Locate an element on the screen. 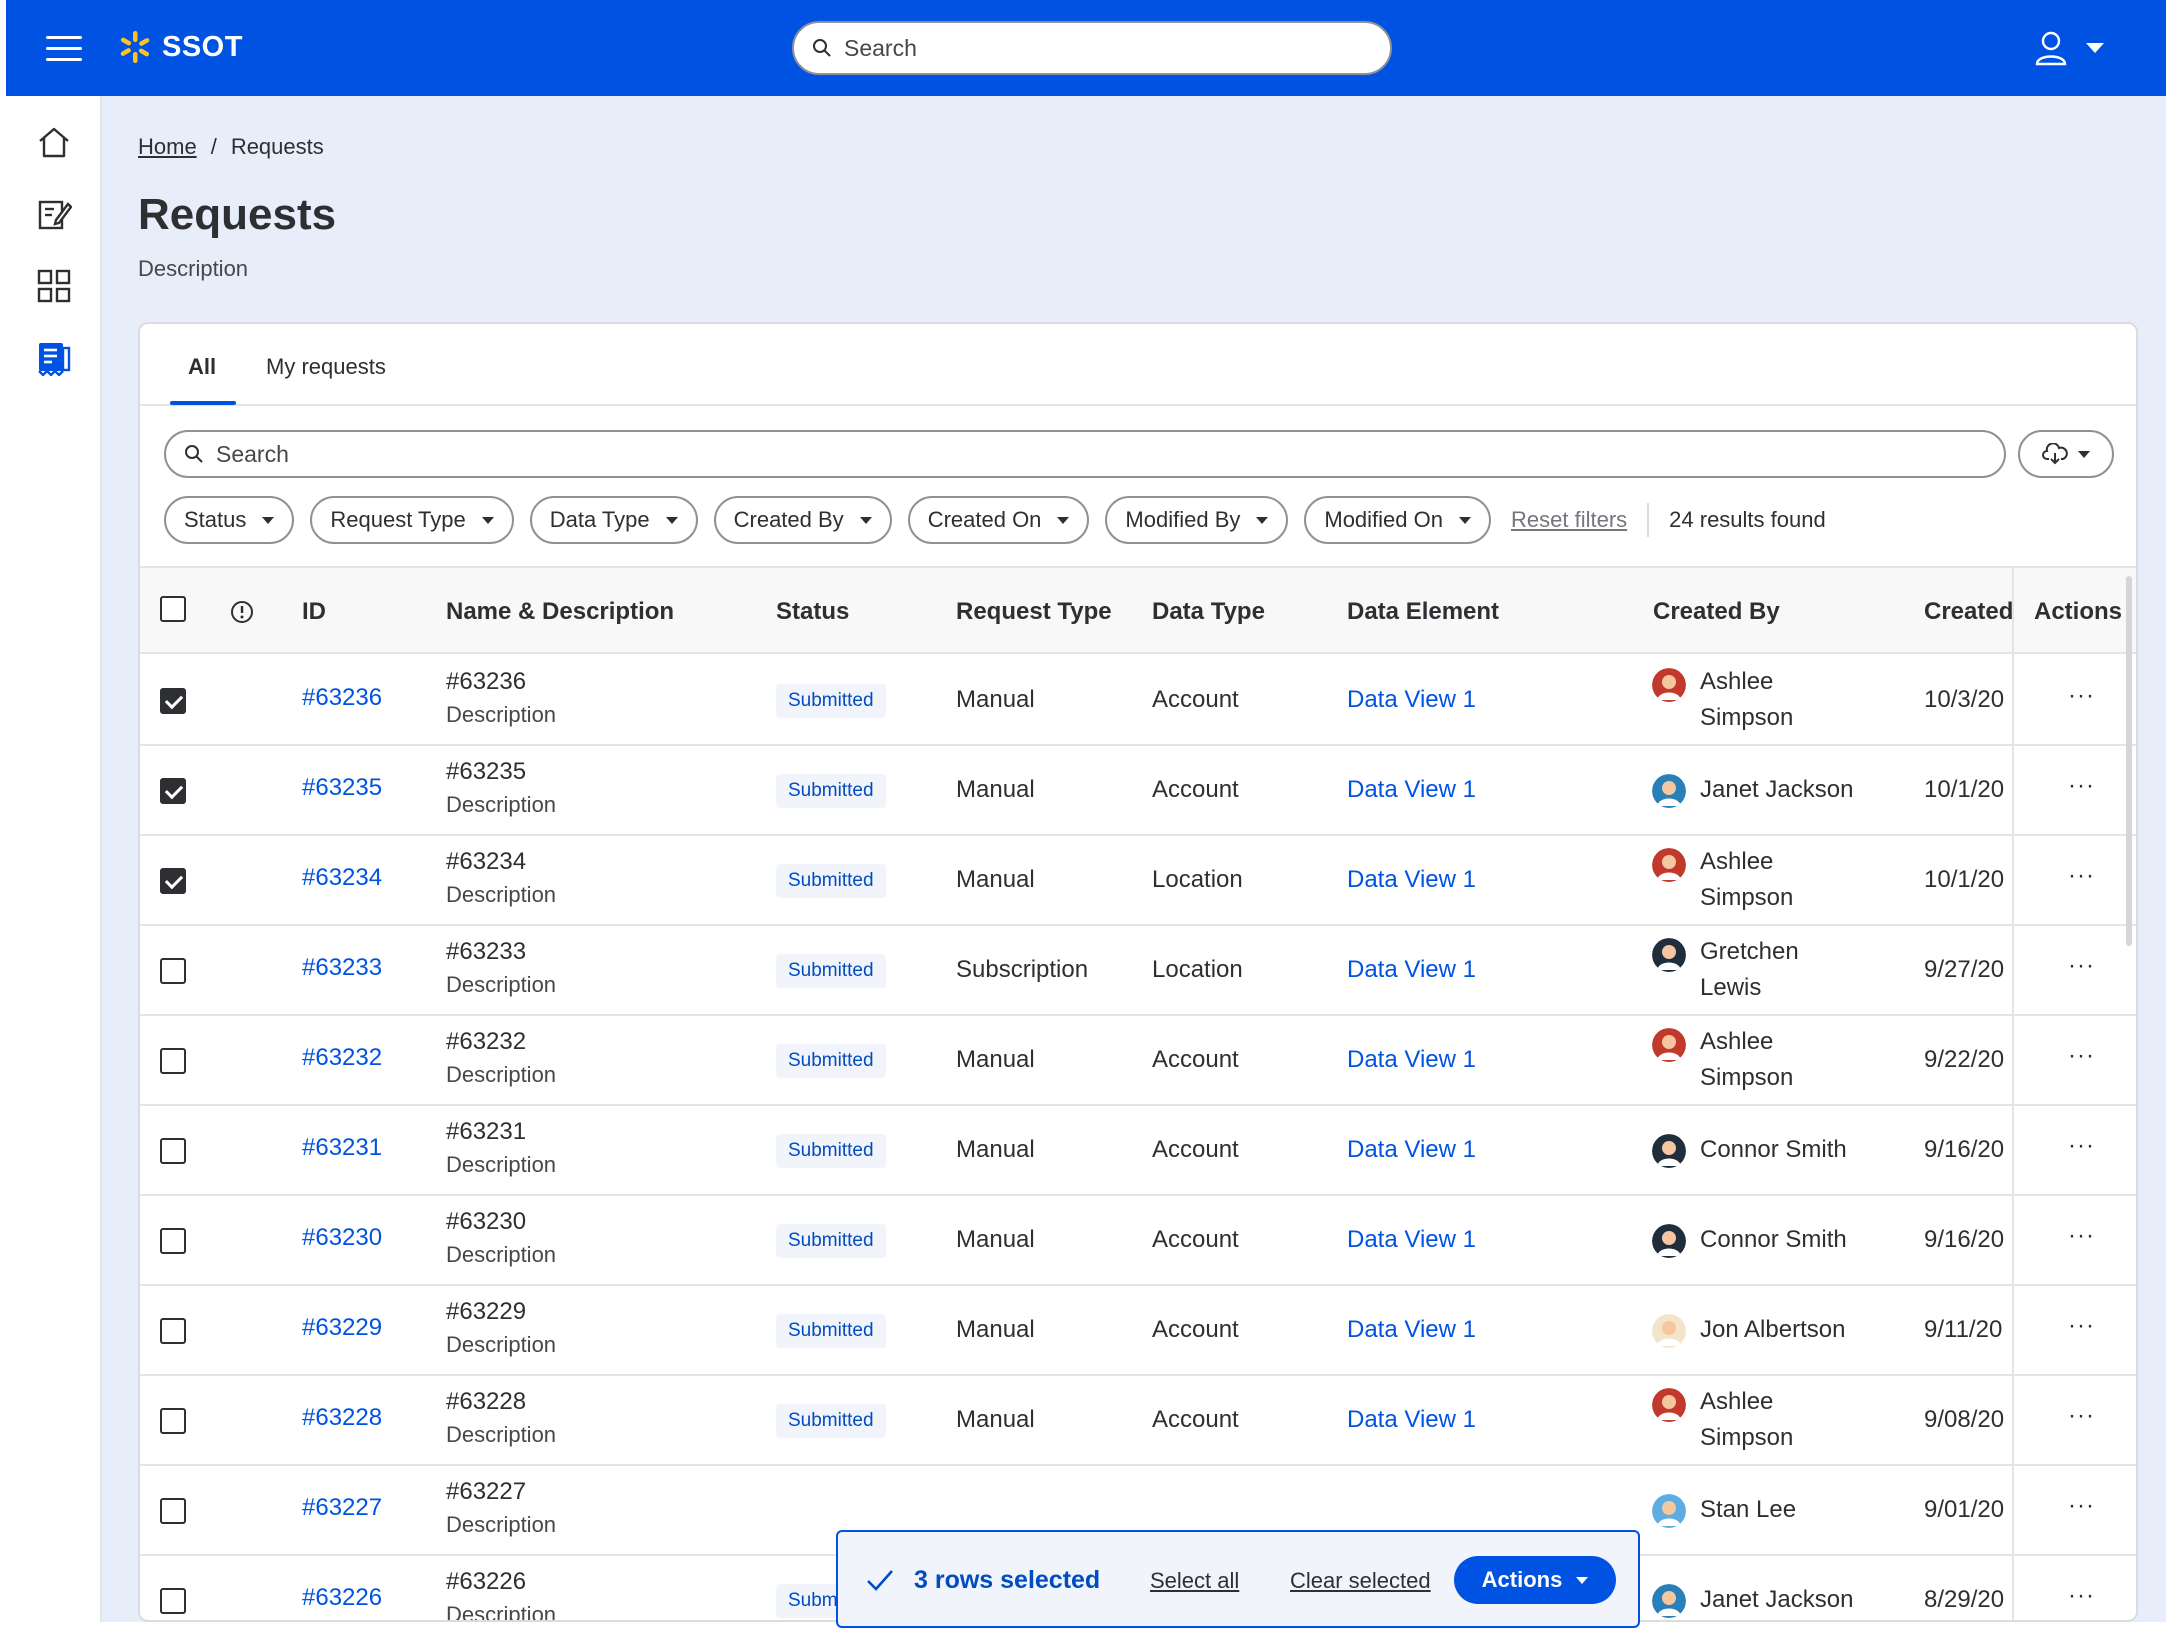  request-id-link: #63230 is located at coordinates (342, 1238).